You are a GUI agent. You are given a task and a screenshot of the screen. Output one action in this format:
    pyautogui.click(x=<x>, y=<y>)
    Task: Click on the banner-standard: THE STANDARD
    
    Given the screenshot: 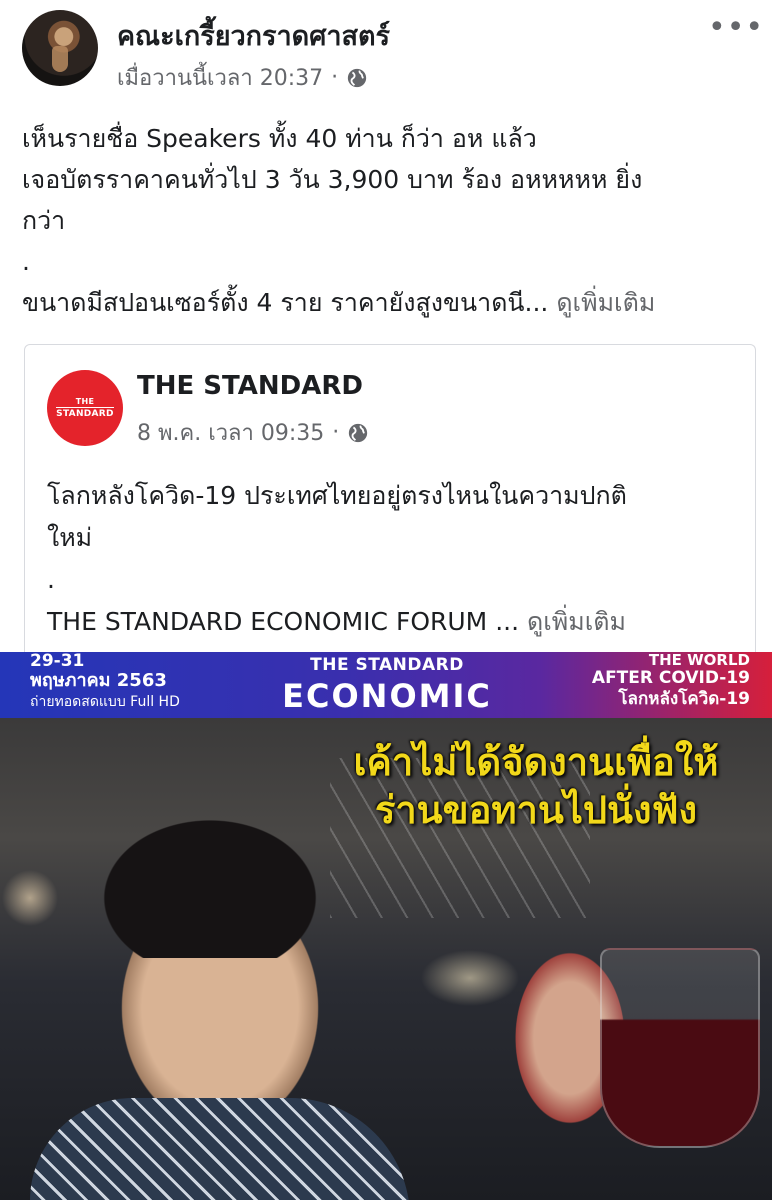 What is the action you would take?
    pyautogui.click(x=387, y=665)
    